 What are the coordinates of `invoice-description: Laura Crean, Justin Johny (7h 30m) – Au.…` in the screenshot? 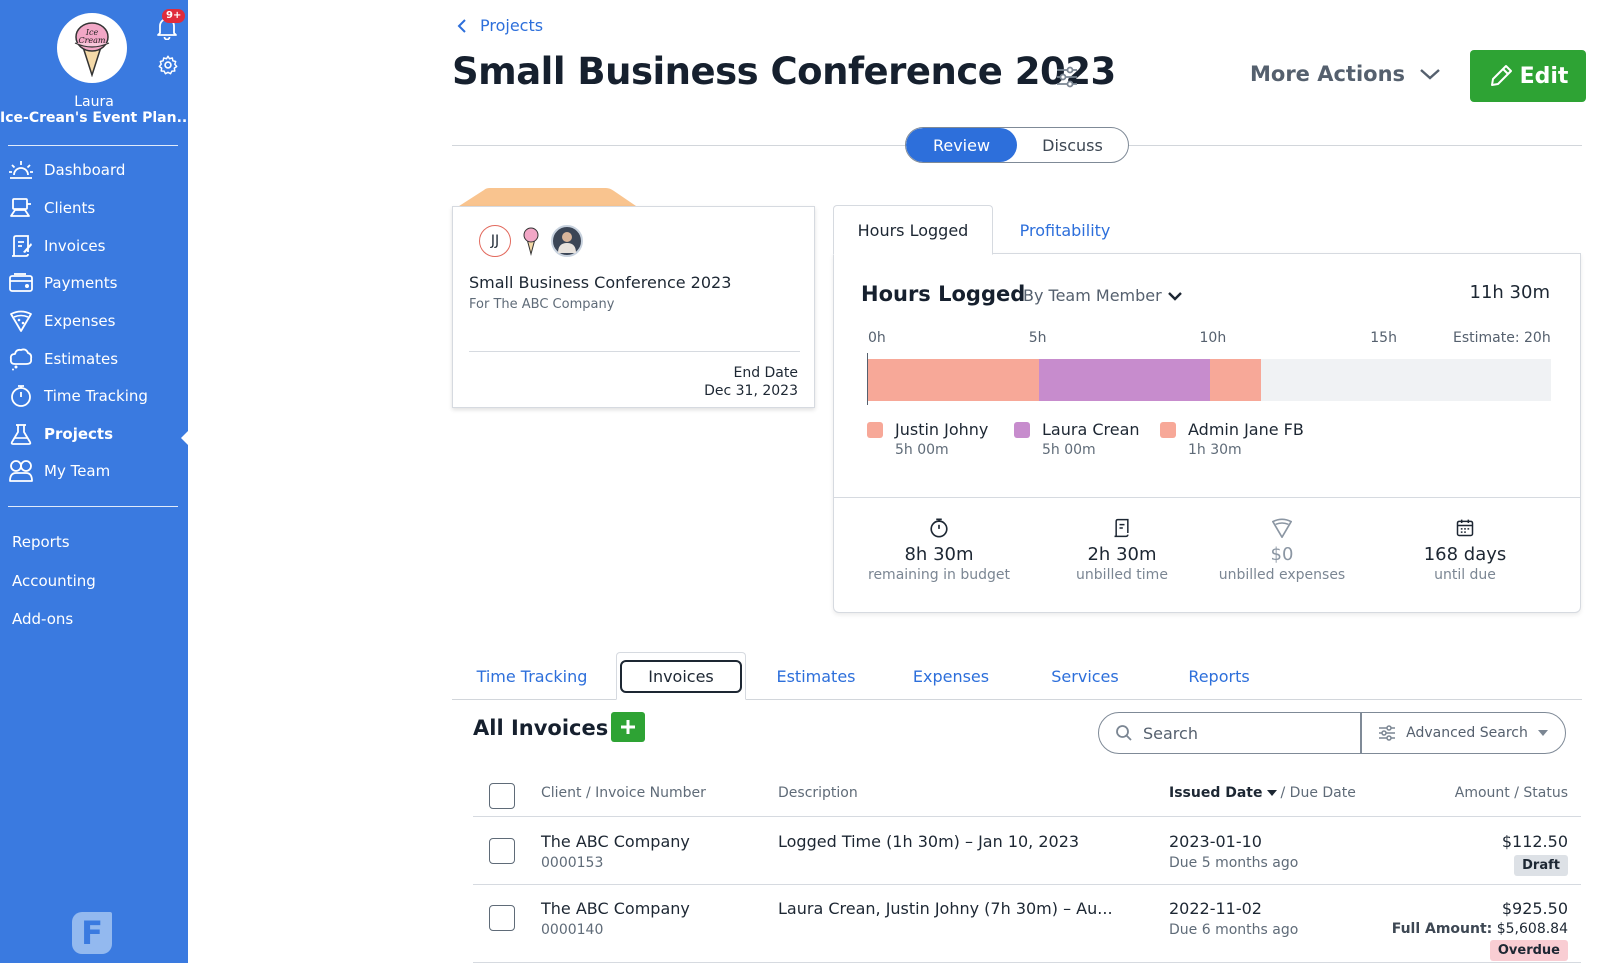 It's located at (945, 908).